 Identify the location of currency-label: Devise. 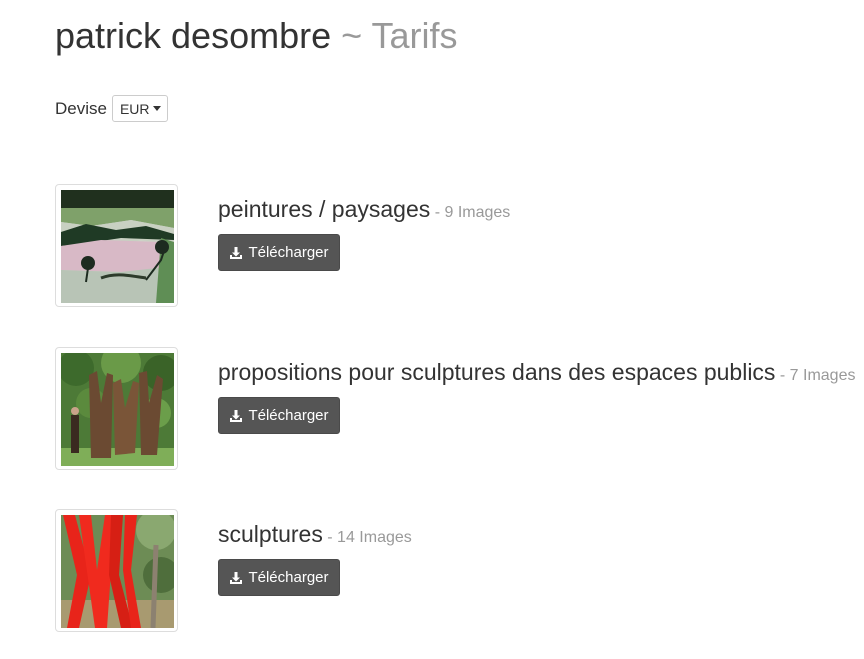
(81, 108).